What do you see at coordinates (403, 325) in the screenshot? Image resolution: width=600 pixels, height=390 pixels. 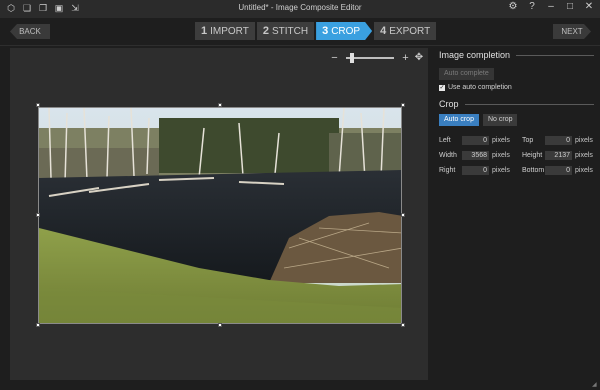 I see `crop-handle-bottom-right` at bounding box center [403, 325].